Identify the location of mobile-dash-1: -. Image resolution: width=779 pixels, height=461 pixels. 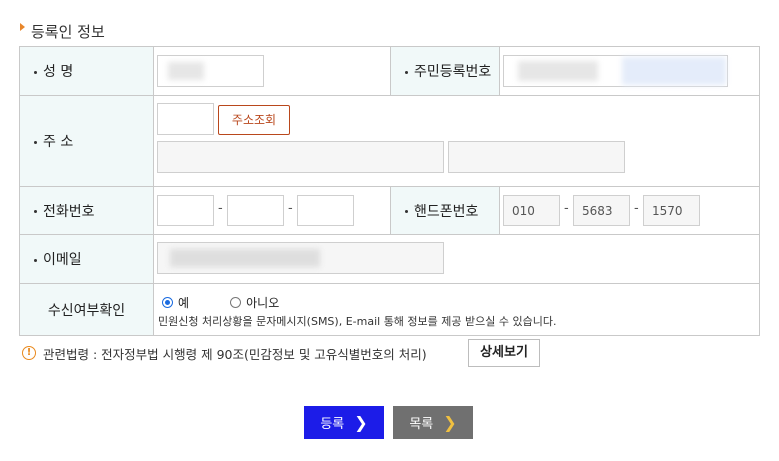
(566, 208).